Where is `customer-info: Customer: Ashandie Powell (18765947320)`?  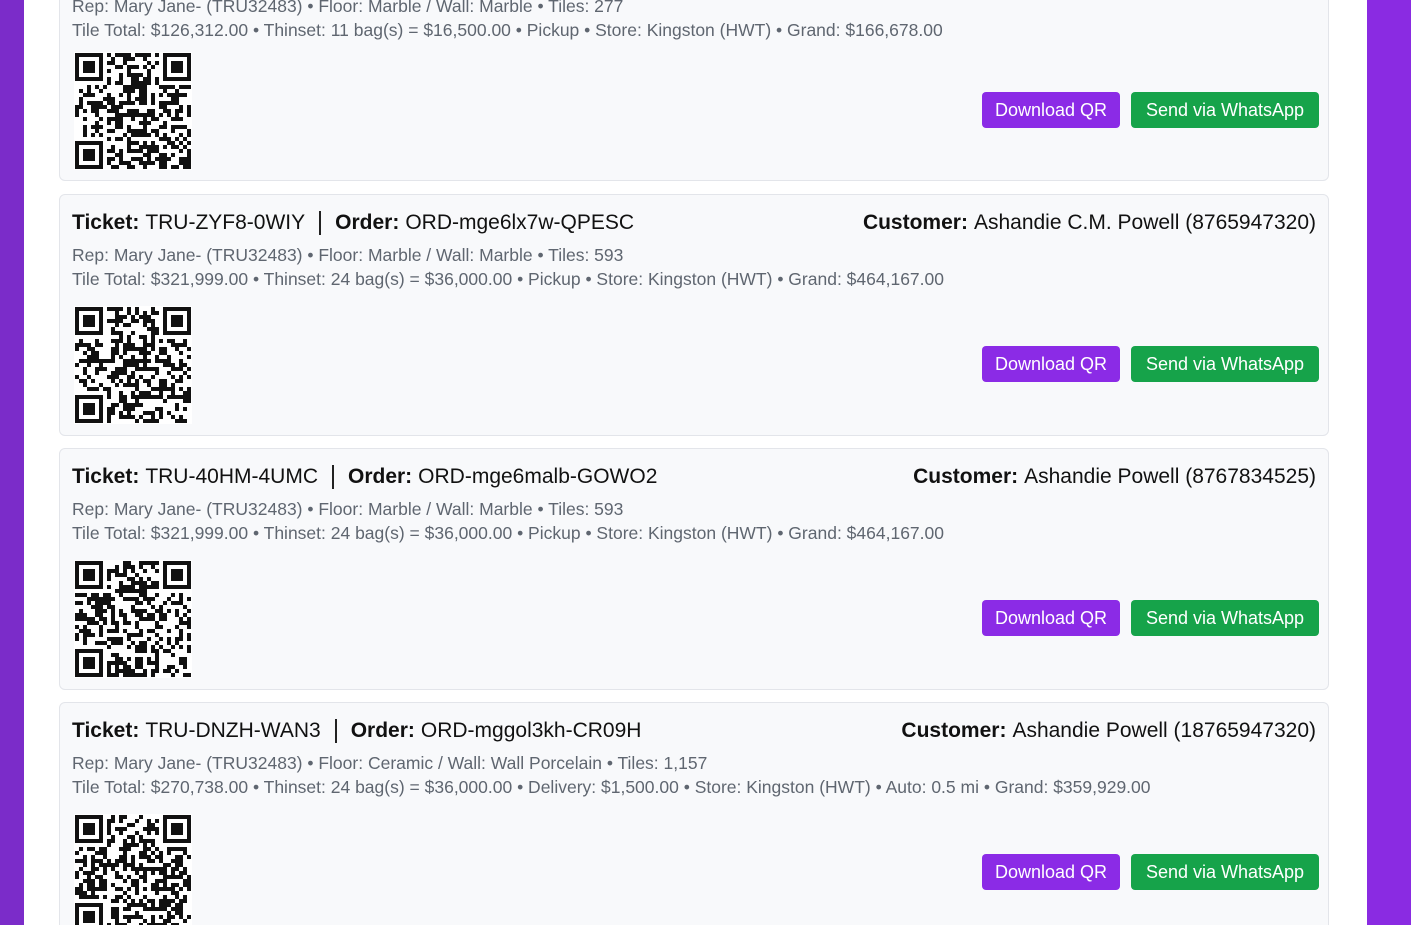
customer-info: Customer: Ashandie Powell (18765947320) is located at coordinates (1108, 731).